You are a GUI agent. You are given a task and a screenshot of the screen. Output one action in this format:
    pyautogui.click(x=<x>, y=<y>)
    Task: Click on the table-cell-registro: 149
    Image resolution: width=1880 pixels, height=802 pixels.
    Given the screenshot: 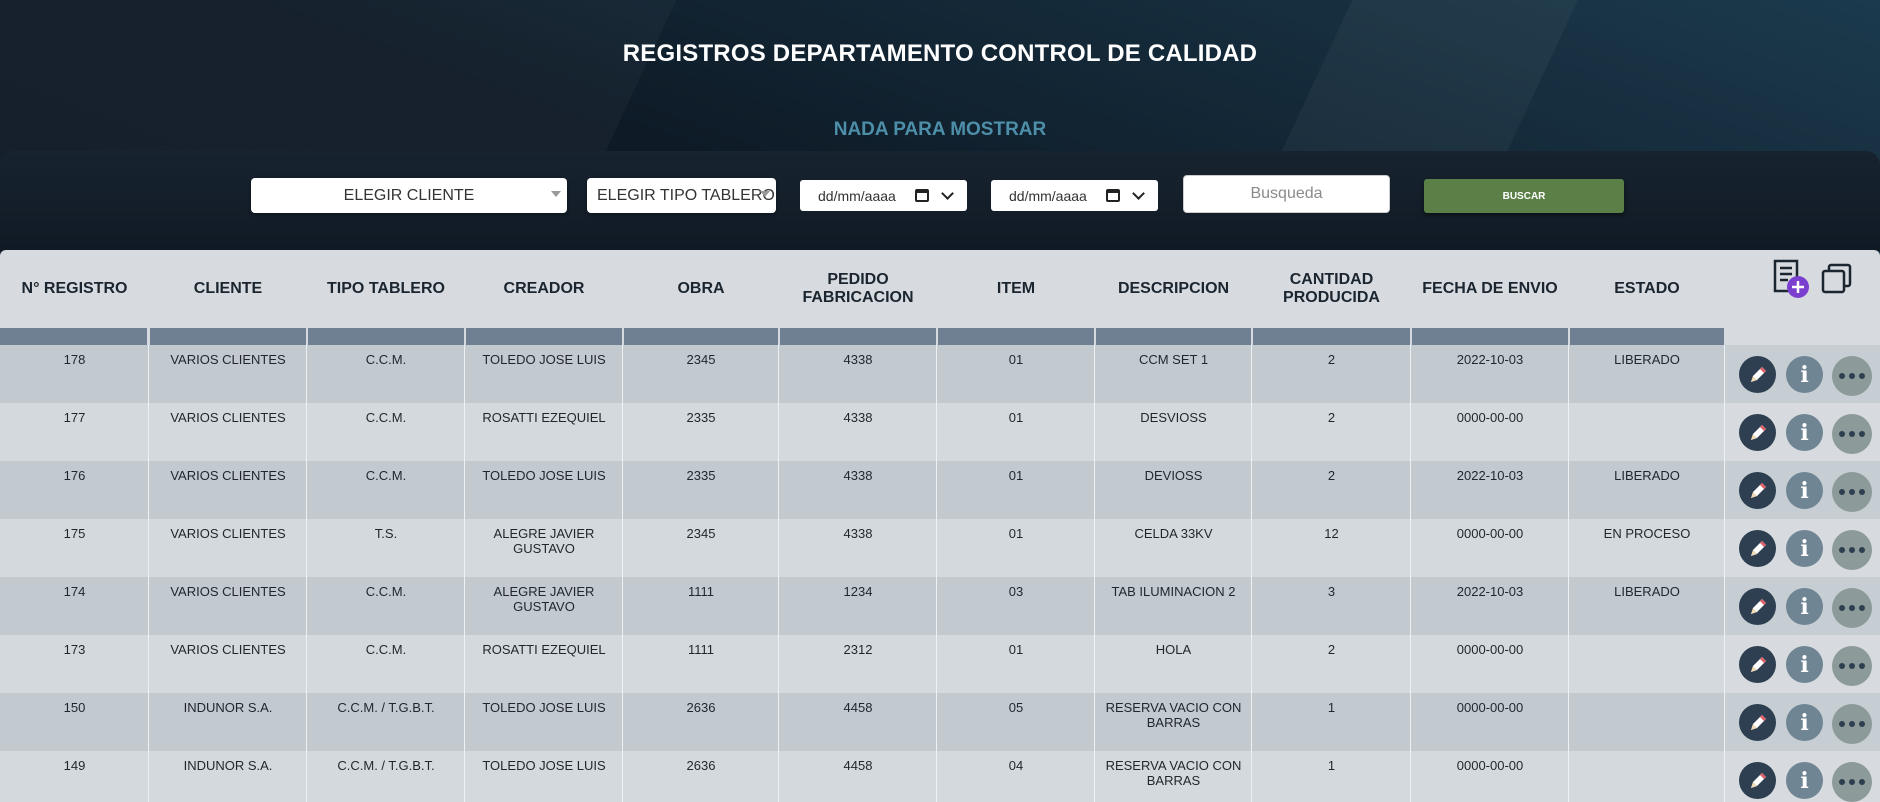 What is the action you would take?
    pyautogui.click(x=74, y=765)
    